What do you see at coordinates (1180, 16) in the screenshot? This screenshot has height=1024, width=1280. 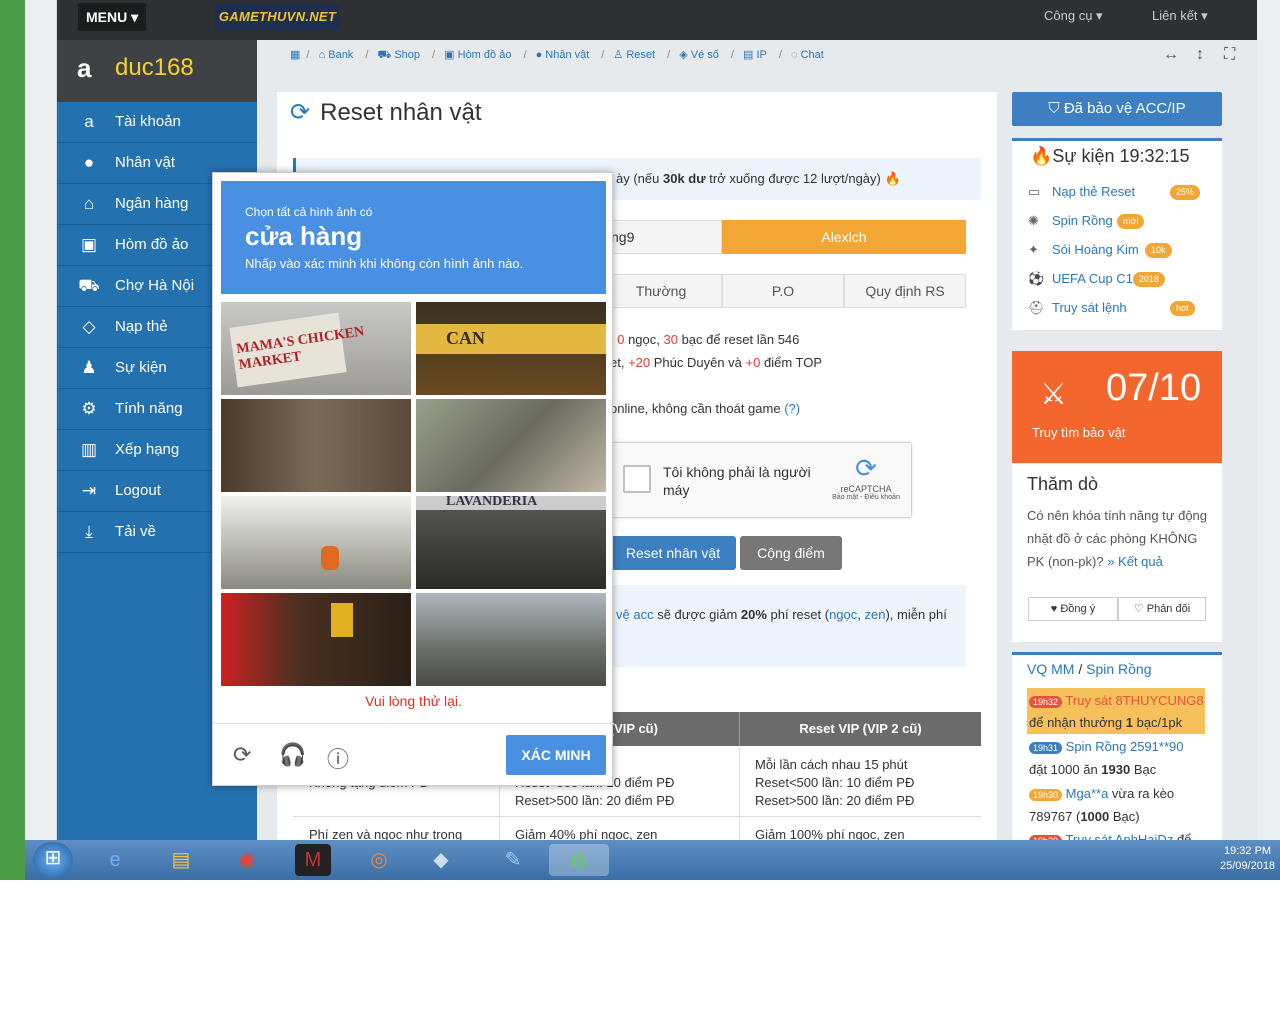 I see `links-dropdown: Liên kết ▾` at bounding box center [1180, 16].